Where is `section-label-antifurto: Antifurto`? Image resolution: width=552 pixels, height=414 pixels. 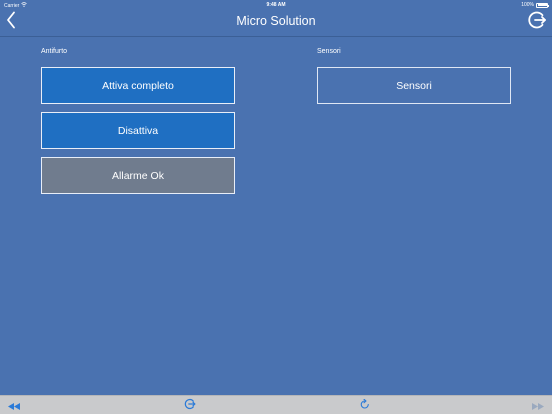 section-label-antifurto: Antifurto is located at coordinates (54, 51).